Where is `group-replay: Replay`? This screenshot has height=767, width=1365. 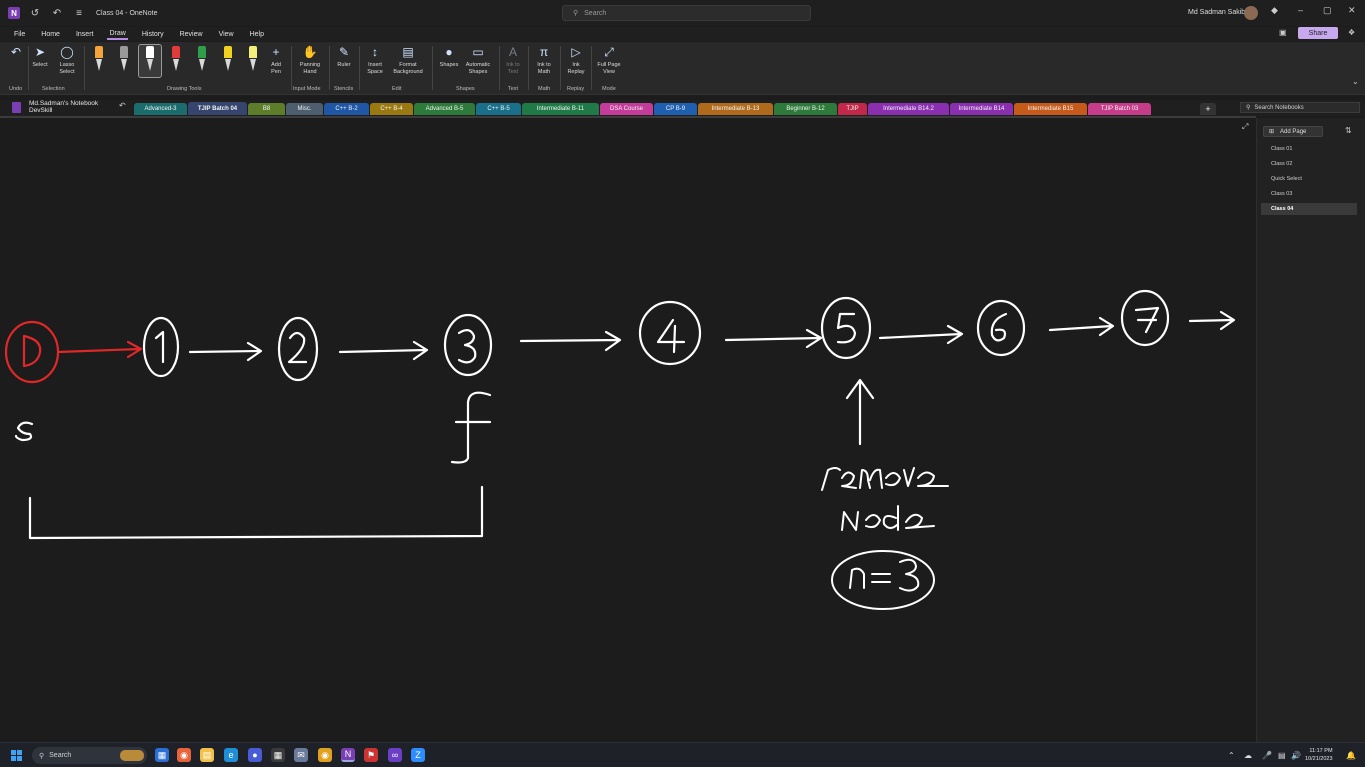 group-replay: Replay is located at coordinates (576, 89).